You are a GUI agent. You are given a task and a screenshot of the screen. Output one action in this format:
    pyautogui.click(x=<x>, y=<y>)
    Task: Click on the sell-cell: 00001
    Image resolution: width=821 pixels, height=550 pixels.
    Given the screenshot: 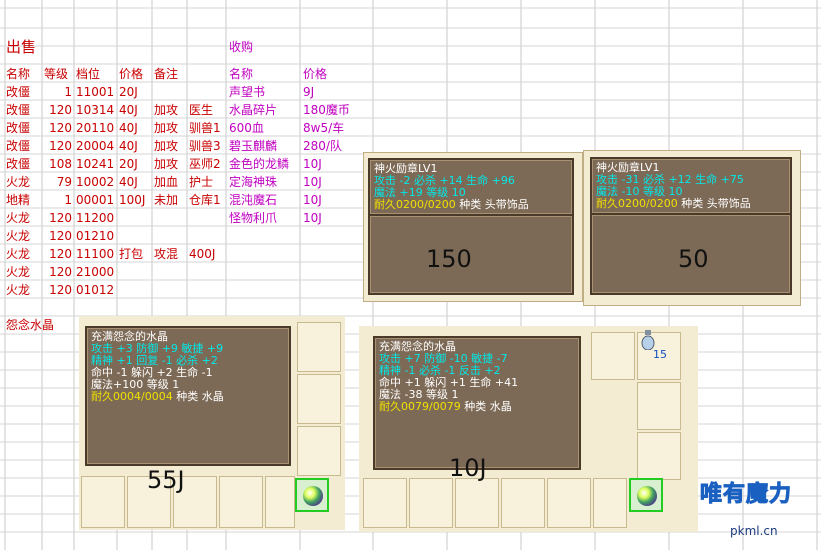 What is the action you would take?
    pyautogui.click(x=95, y=200)
    